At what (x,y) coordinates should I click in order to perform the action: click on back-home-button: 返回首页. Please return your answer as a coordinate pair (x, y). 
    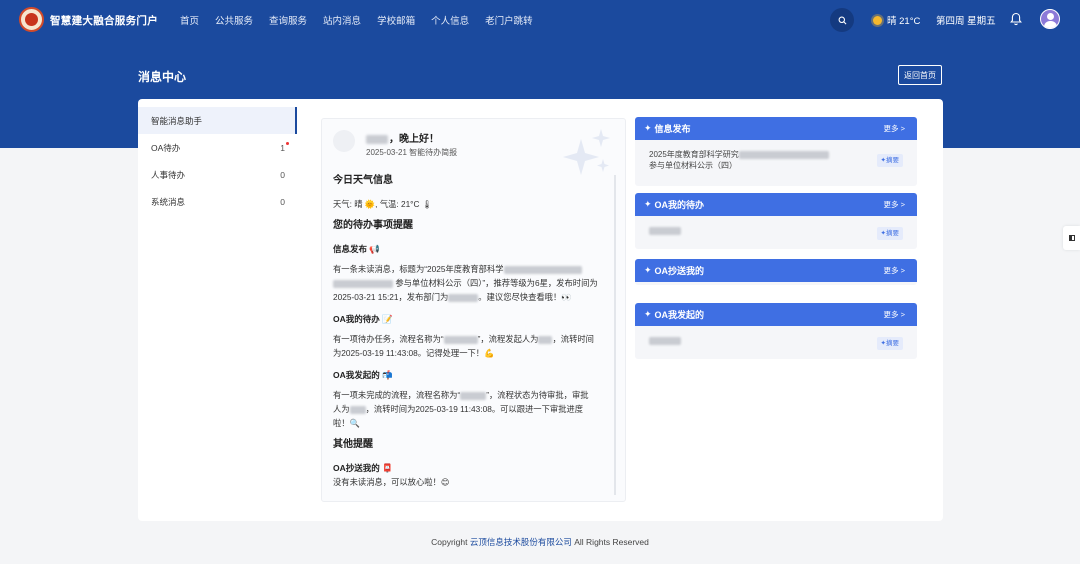
    Looking at the image, I should click on (920, 75).